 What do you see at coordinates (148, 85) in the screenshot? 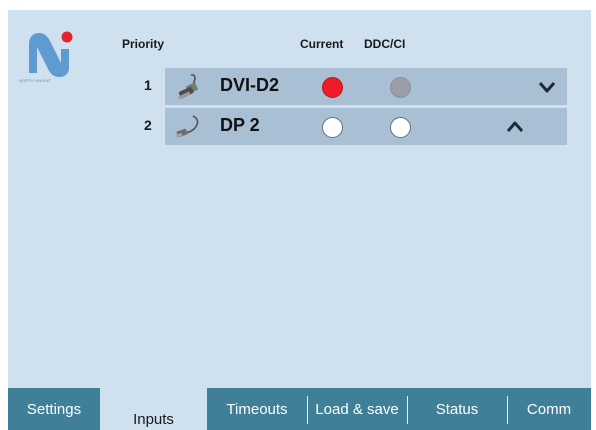
I see `input-priority-1: 1` at bounding box center [148, 85].